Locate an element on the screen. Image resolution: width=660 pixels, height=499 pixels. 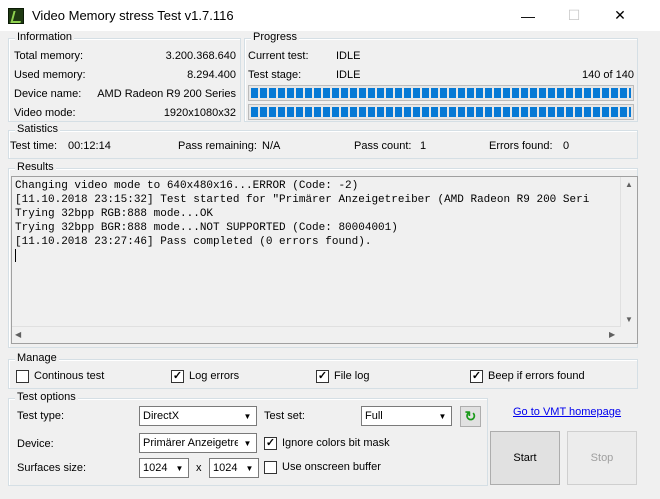
total-memory-value: 3.200.368.640 is located at coordinates (200, 56).